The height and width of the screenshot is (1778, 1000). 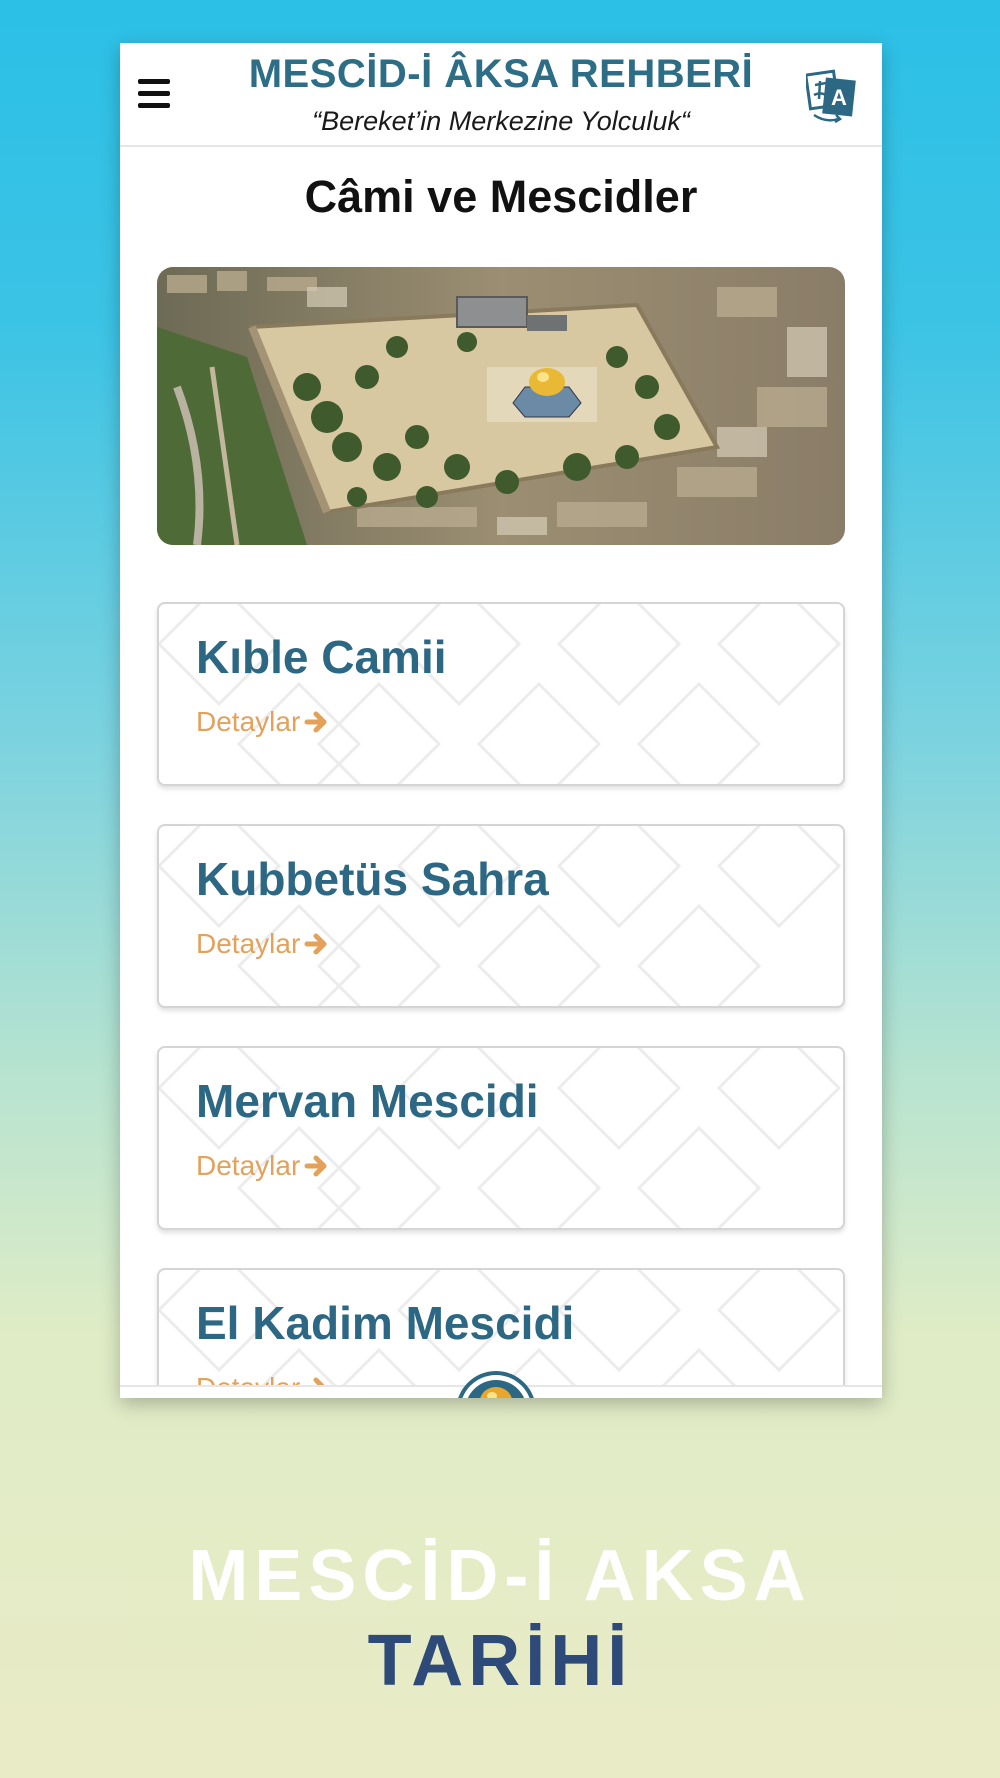 What do you see at coordinates (321, 657) in the screenshot?
I see `card-title: Kıble Camii` at bounding box center [321, 657].